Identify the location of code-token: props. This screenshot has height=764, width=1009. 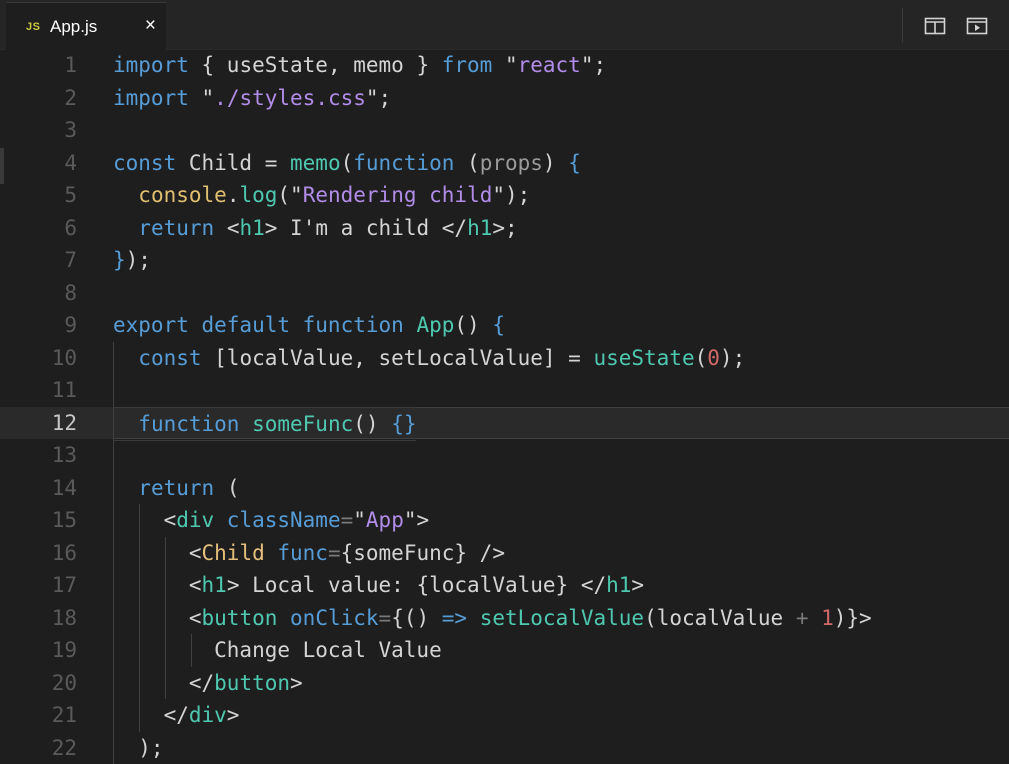
(511, 163).